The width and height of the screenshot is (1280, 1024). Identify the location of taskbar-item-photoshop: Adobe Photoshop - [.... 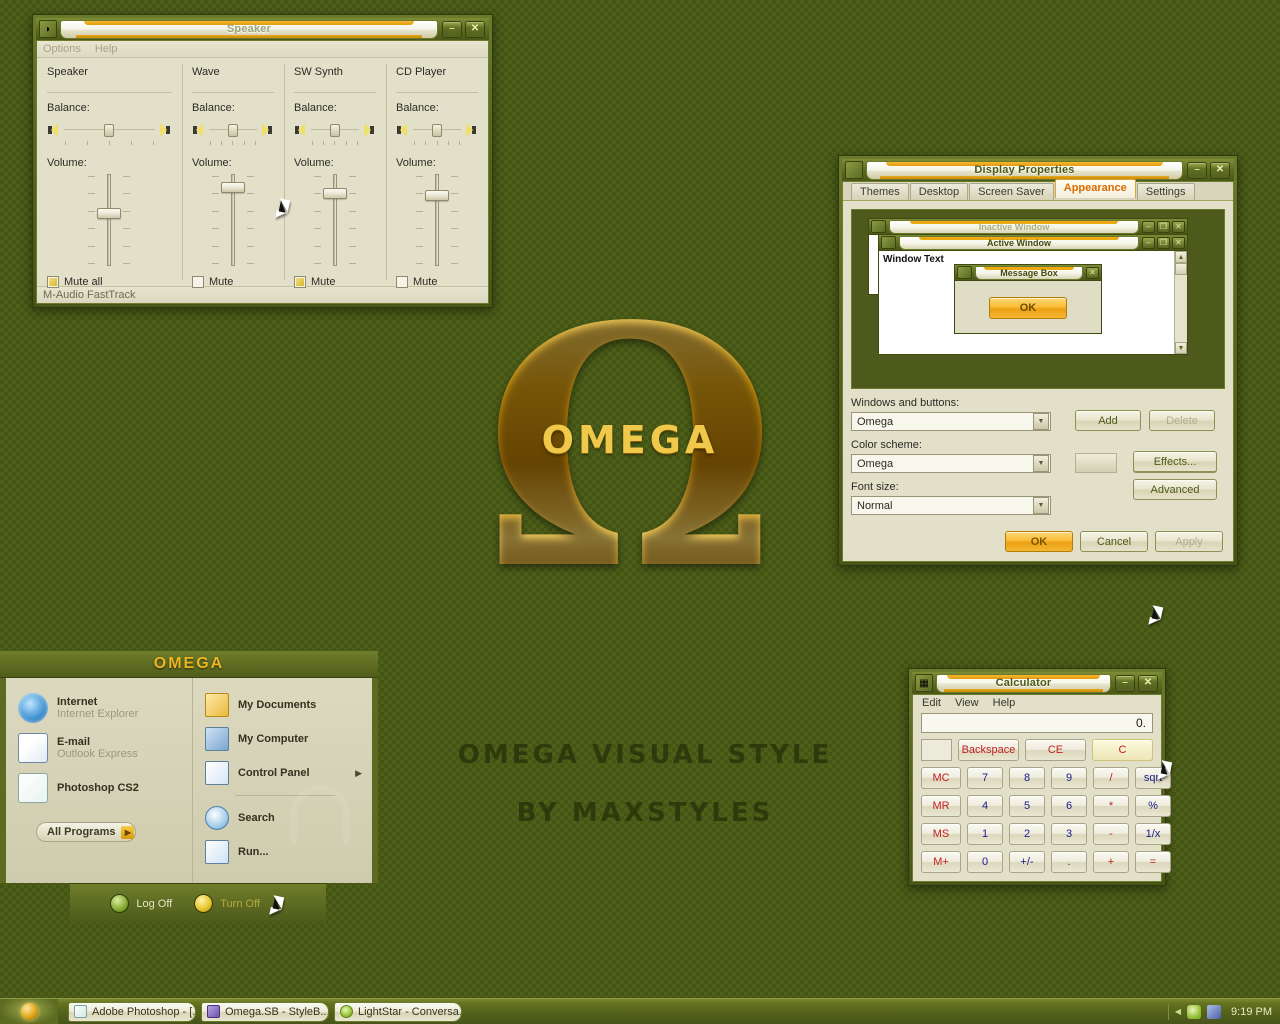
(132, 1011).